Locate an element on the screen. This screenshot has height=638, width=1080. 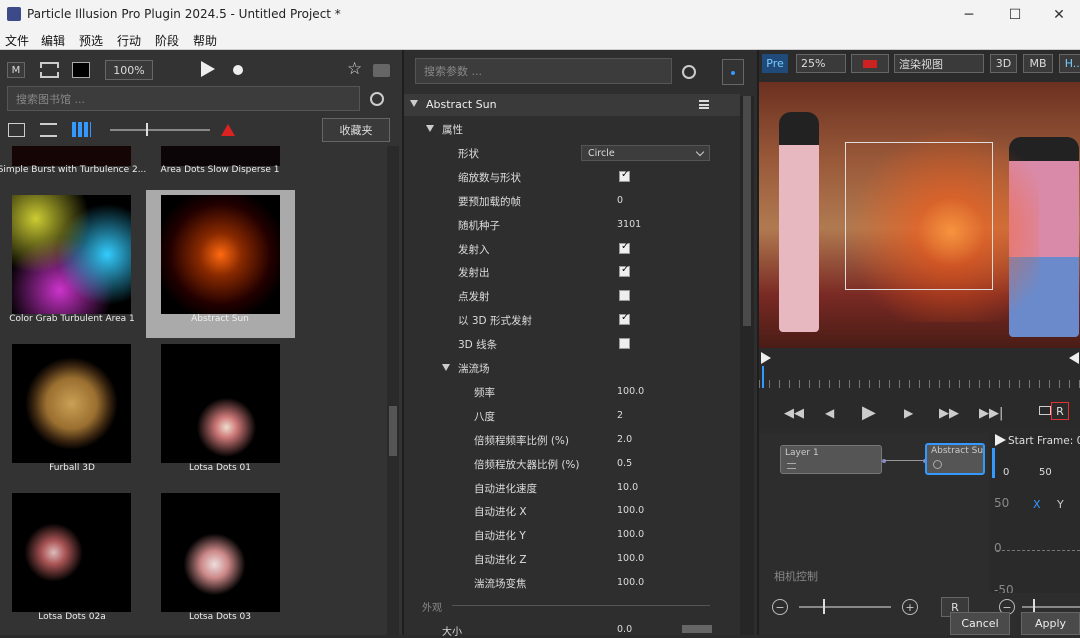
maximize-button: ☐ is located at coordinates (1015, 14).